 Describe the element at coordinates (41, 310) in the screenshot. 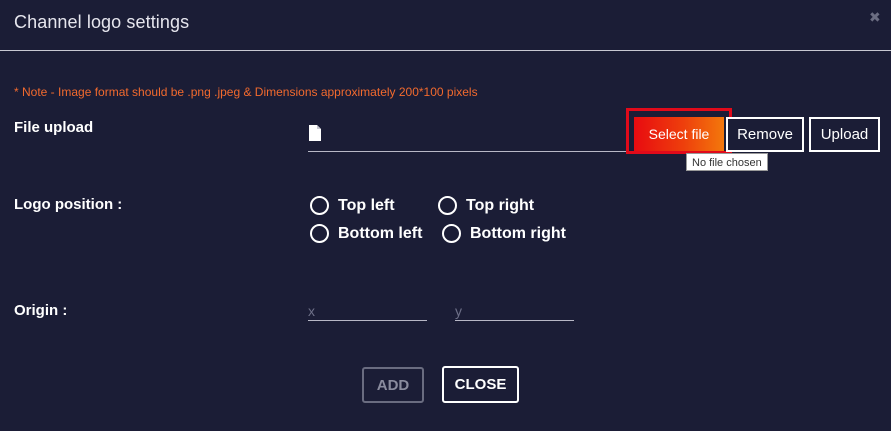

I see `origin-label: Origin :` at that location.